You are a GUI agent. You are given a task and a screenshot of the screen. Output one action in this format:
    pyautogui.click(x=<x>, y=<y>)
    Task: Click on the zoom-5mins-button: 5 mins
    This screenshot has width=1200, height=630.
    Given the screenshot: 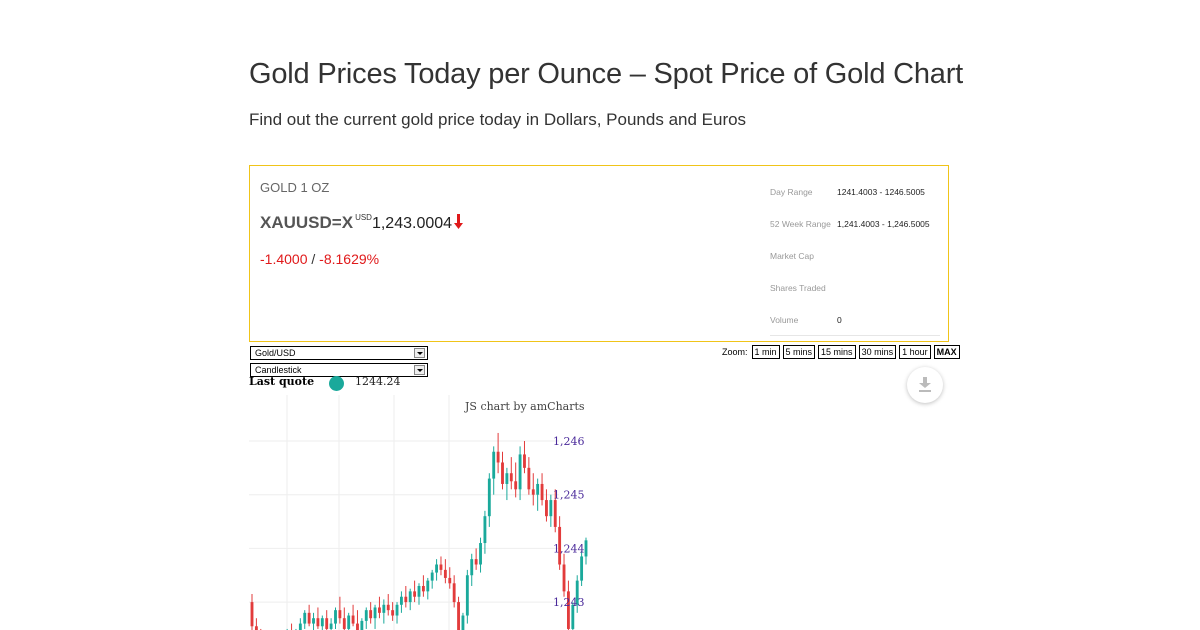 What is the action you would take?
    pyautogui.click(x=799, y=352)
    